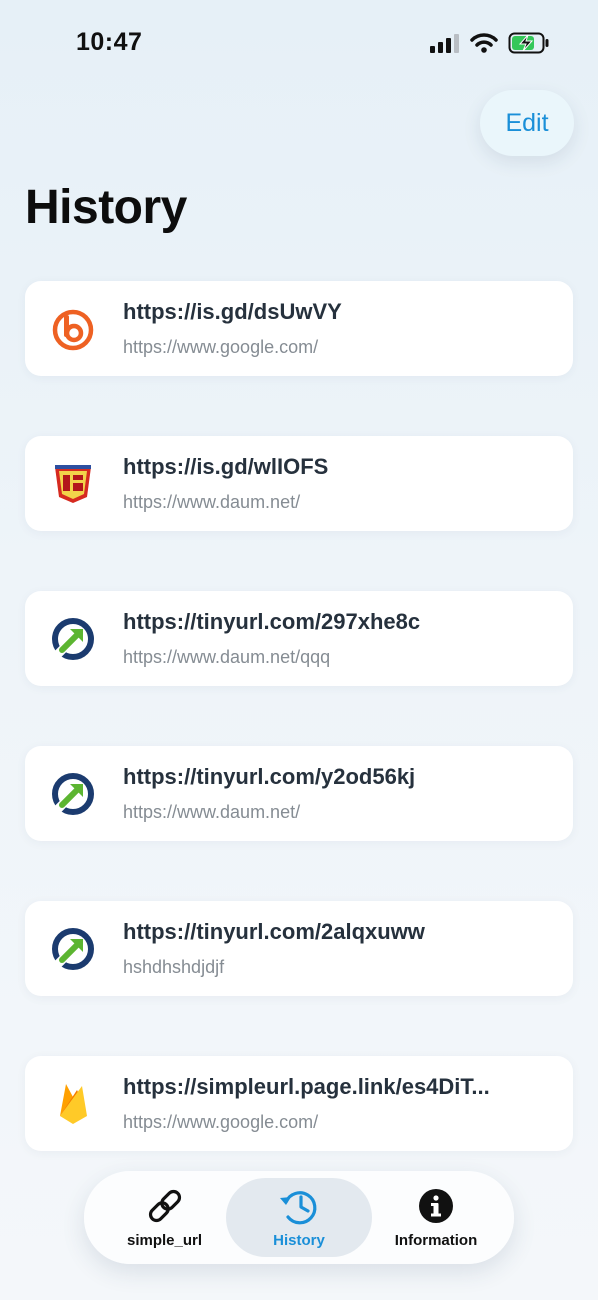 The width and height of the screenshot is (598, 1300). I want to click on tab-bar: simple_url History Information, so click(299, 1217).